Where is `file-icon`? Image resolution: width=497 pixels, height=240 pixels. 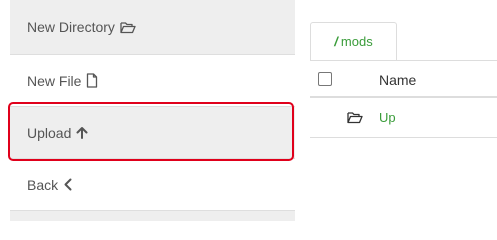 file-icon is located at coordinates (92, 80).